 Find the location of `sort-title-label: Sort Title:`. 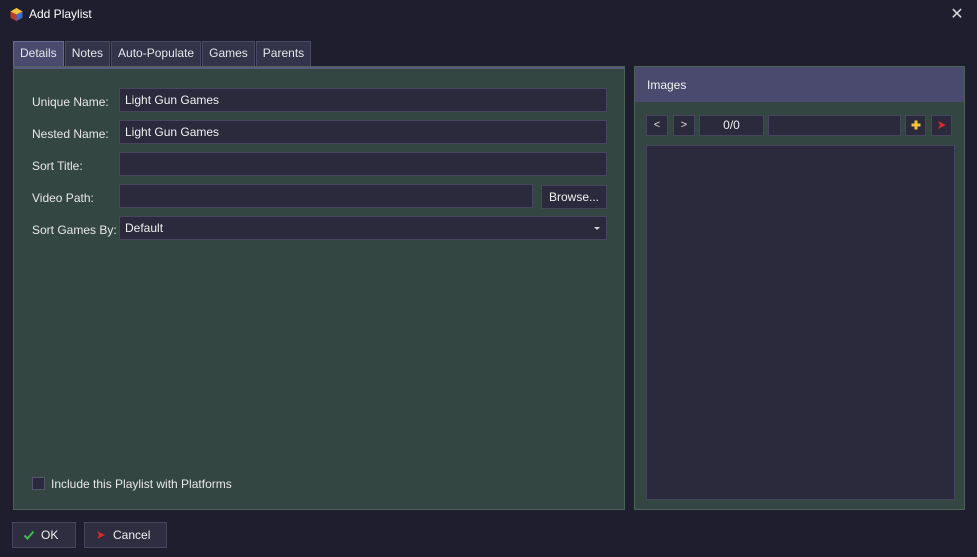

sort-title-label: Sort Title: is located at coordinates (57, 166).